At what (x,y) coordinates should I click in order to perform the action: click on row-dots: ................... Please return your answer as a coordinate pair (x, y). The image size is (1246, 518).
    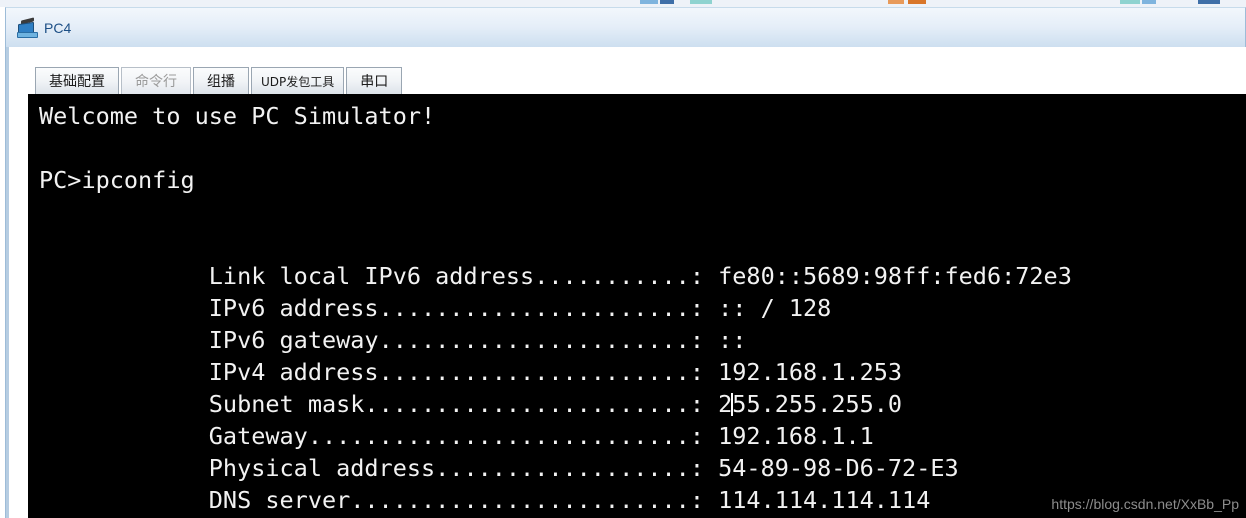
    Looking at the image, I should click on (562, 468).